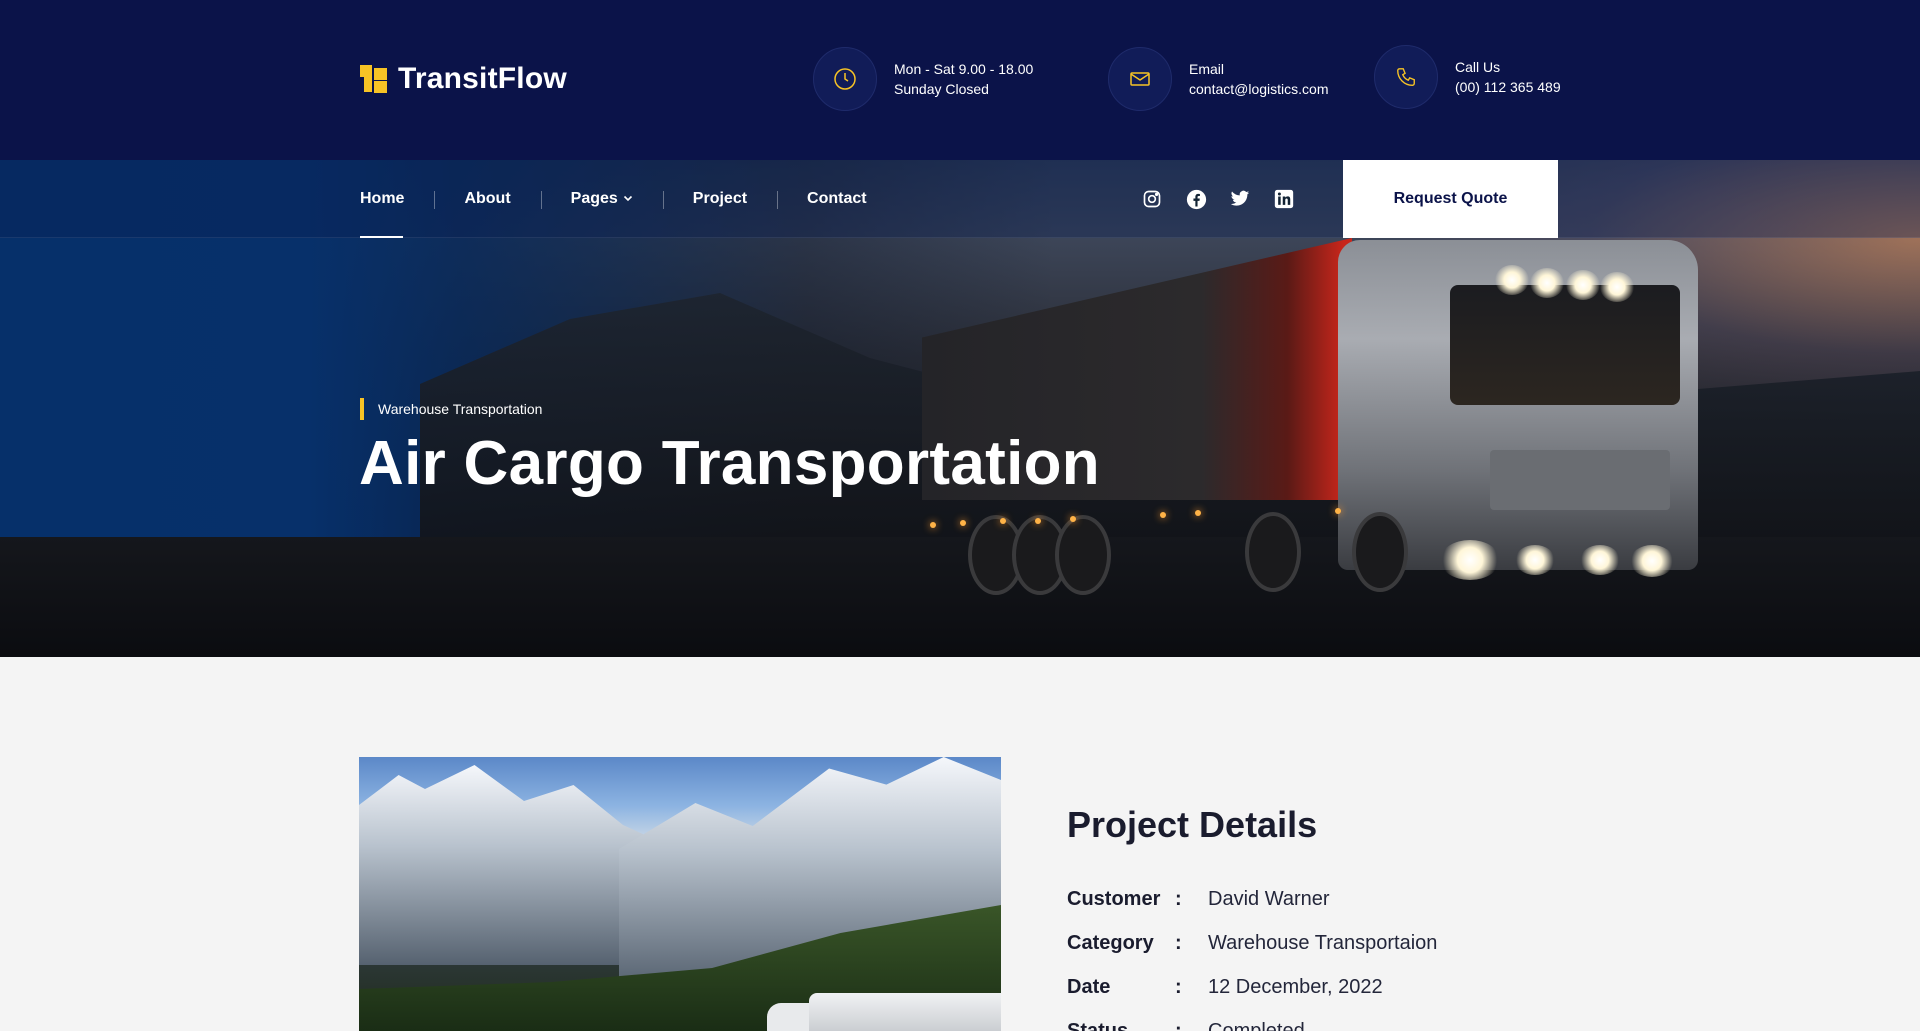 This screenshot has width=1920, height=1031. What do you see at coordinates (1089, 986) in the screenshot?
I see `detail-key: Date` at bounding box center [1089, 986].